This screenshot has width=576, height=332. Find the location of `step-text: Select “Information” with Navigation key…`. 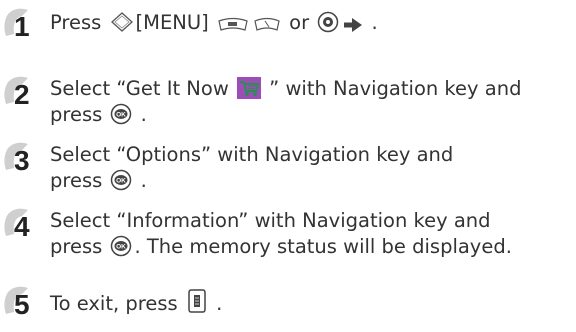

step-text: Select “Information” with Navigation key… is located at coordinates (281, 233).